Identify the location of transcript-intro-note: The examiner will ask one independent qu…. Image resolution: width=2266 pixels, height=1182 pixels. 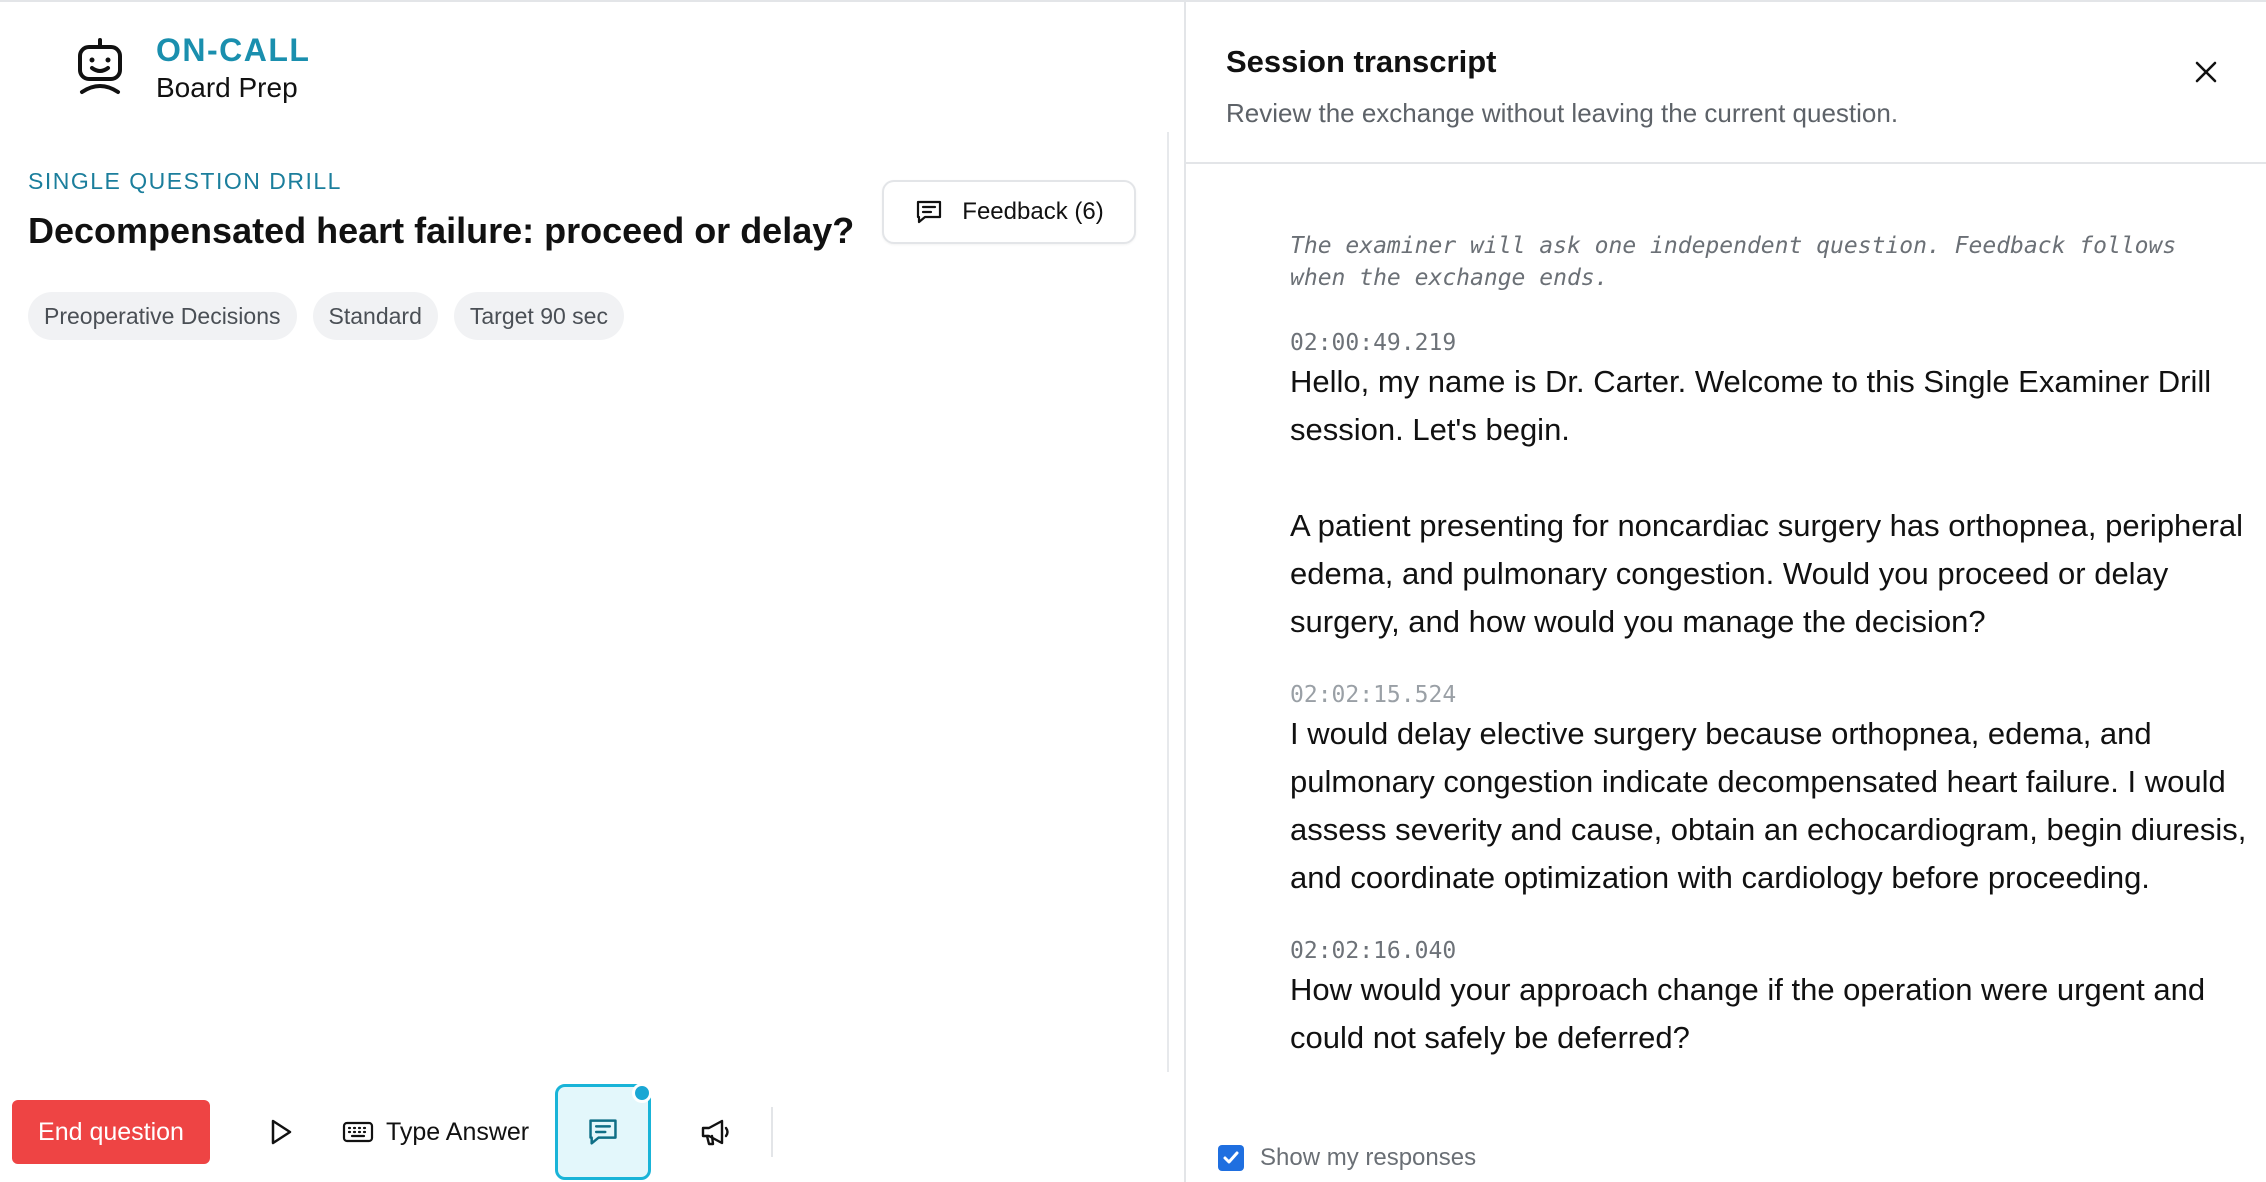
(1733, 262).